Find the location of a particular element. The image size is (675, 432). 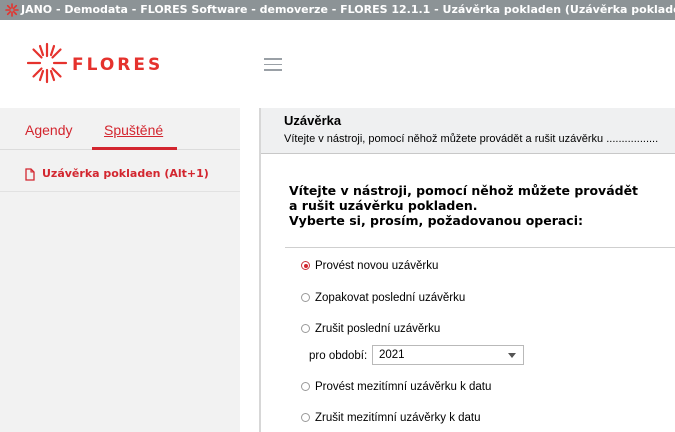

option-zrusit-posledni-uzaverku: Zrušit poslední uzávěrku is located at coordinates (370, 329).